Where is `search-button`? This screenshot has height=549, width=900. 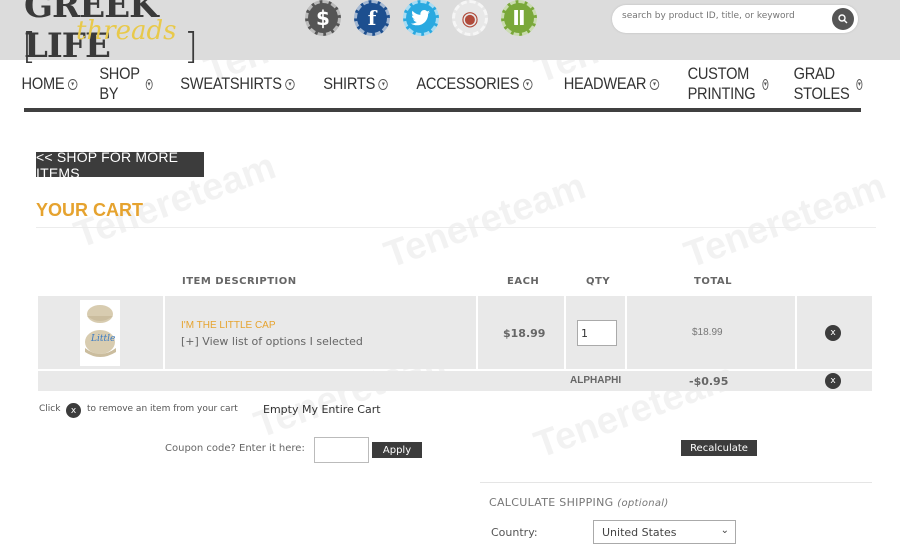
search-button is located at coordinates (843, 19).